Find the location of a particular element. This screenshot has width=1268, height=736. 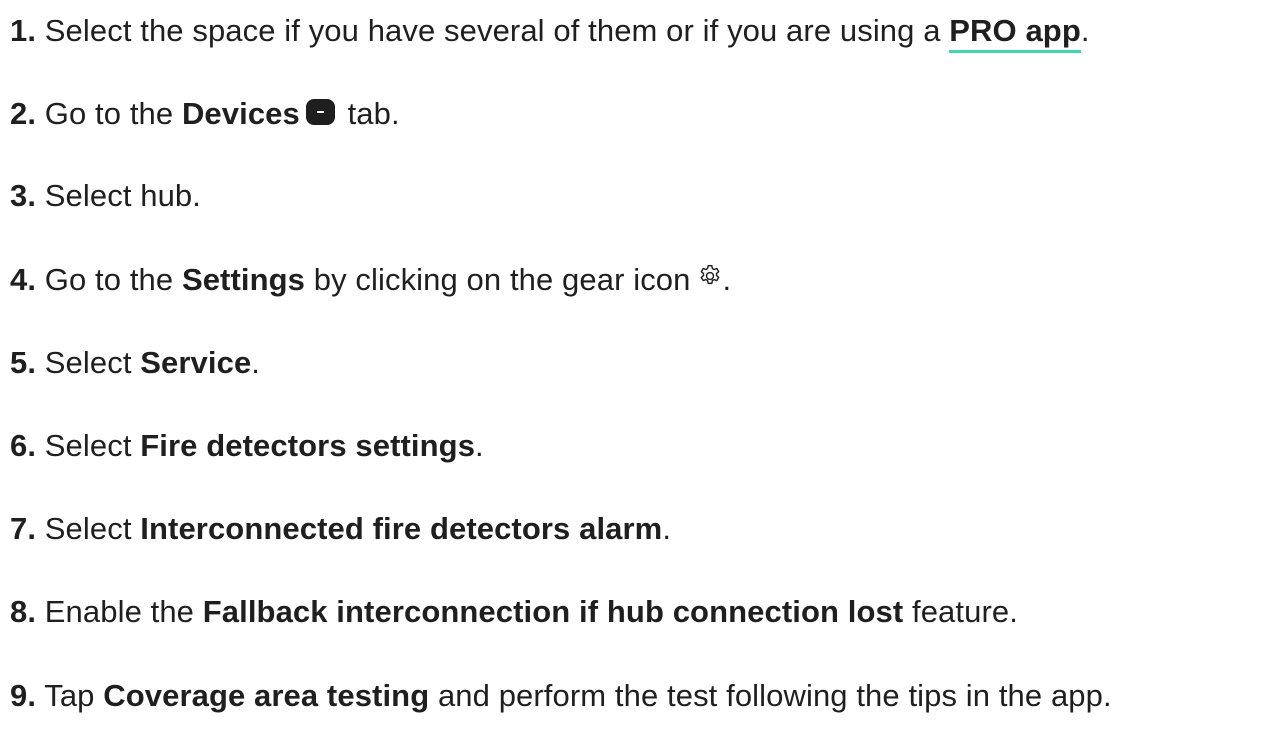

step-6: 6. Select Fire detectors settings. is located at coordinates (247, 446).